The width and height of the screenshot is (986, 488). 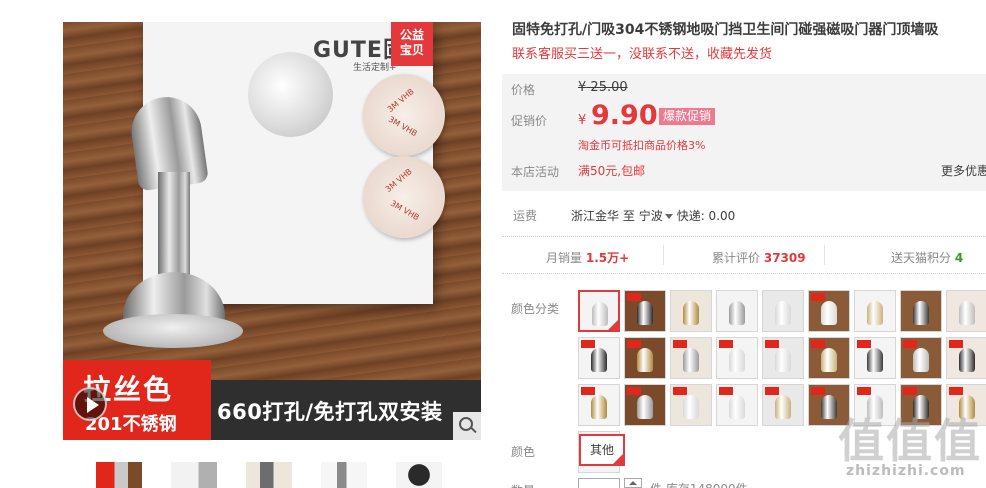 I want to click on ship-destination: 宁波, so click(x=651, y=216).